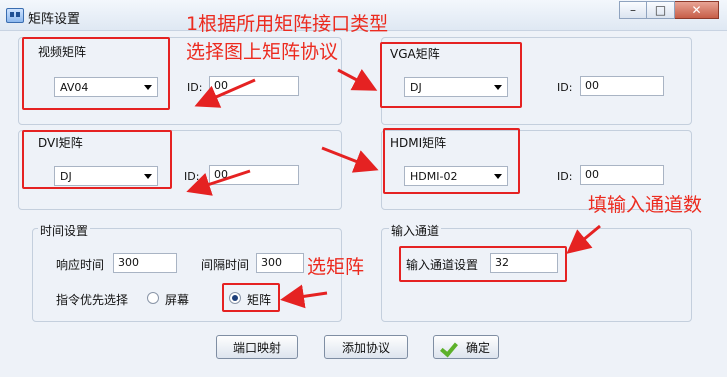 The width and height of the screenshot is (727, 377). I want to click on video-id-input: 00, so click(254, 86).